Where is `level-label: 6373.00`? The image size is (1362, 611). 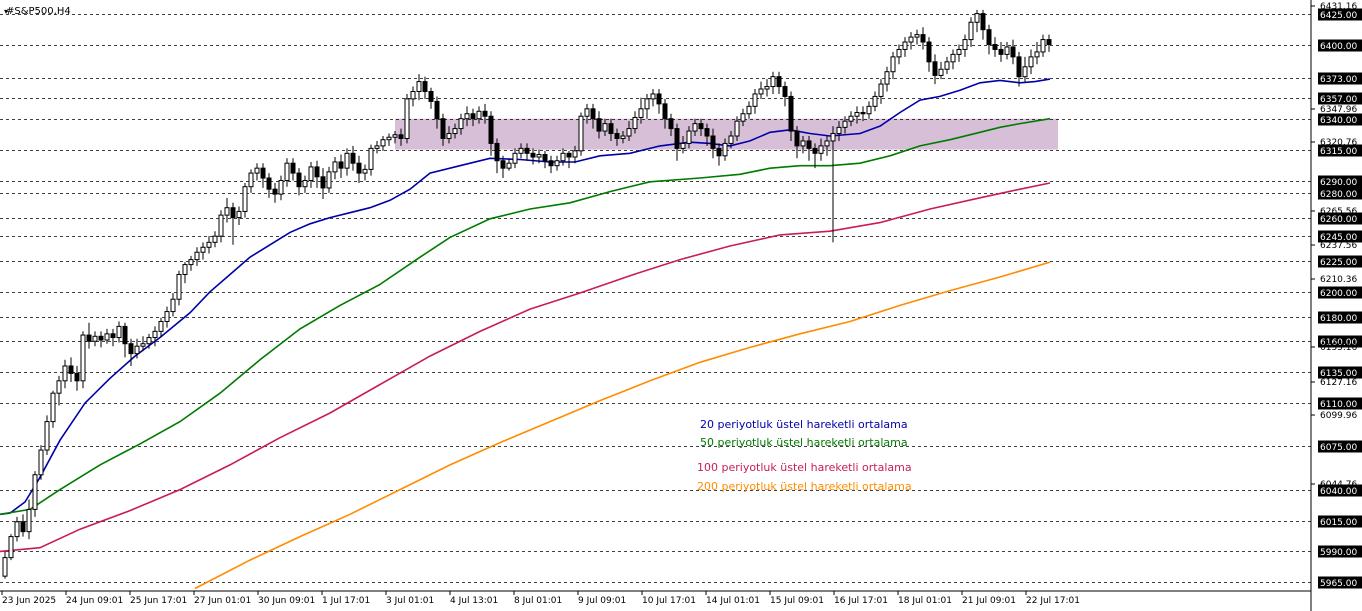
level-label: 6373.00 is located at coordinates (1338, 80).